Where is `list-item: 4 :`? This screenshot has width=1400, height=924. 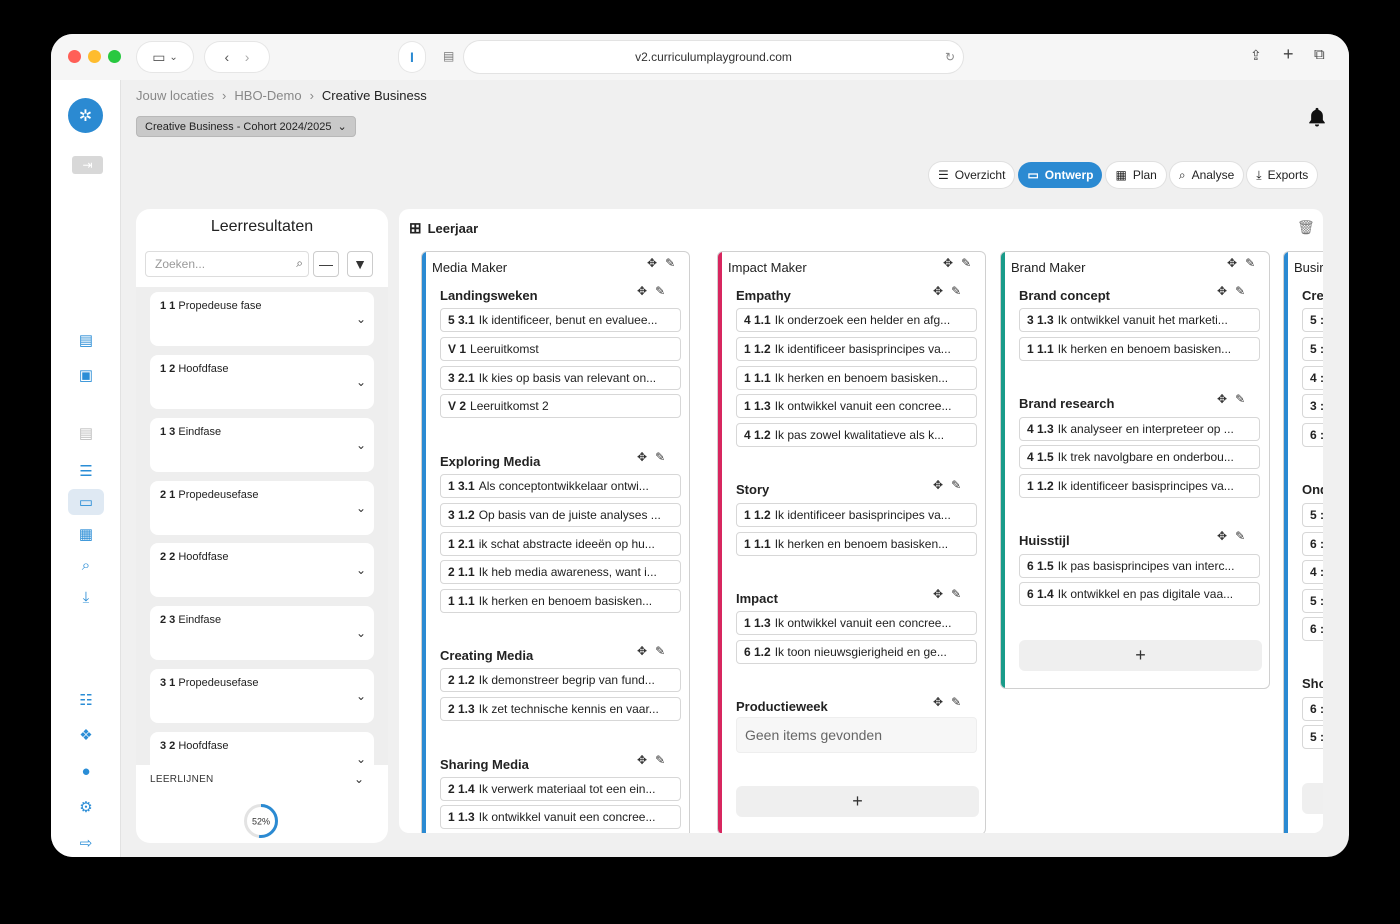 list-item: 4 : is located at coordinates (1312, 572).